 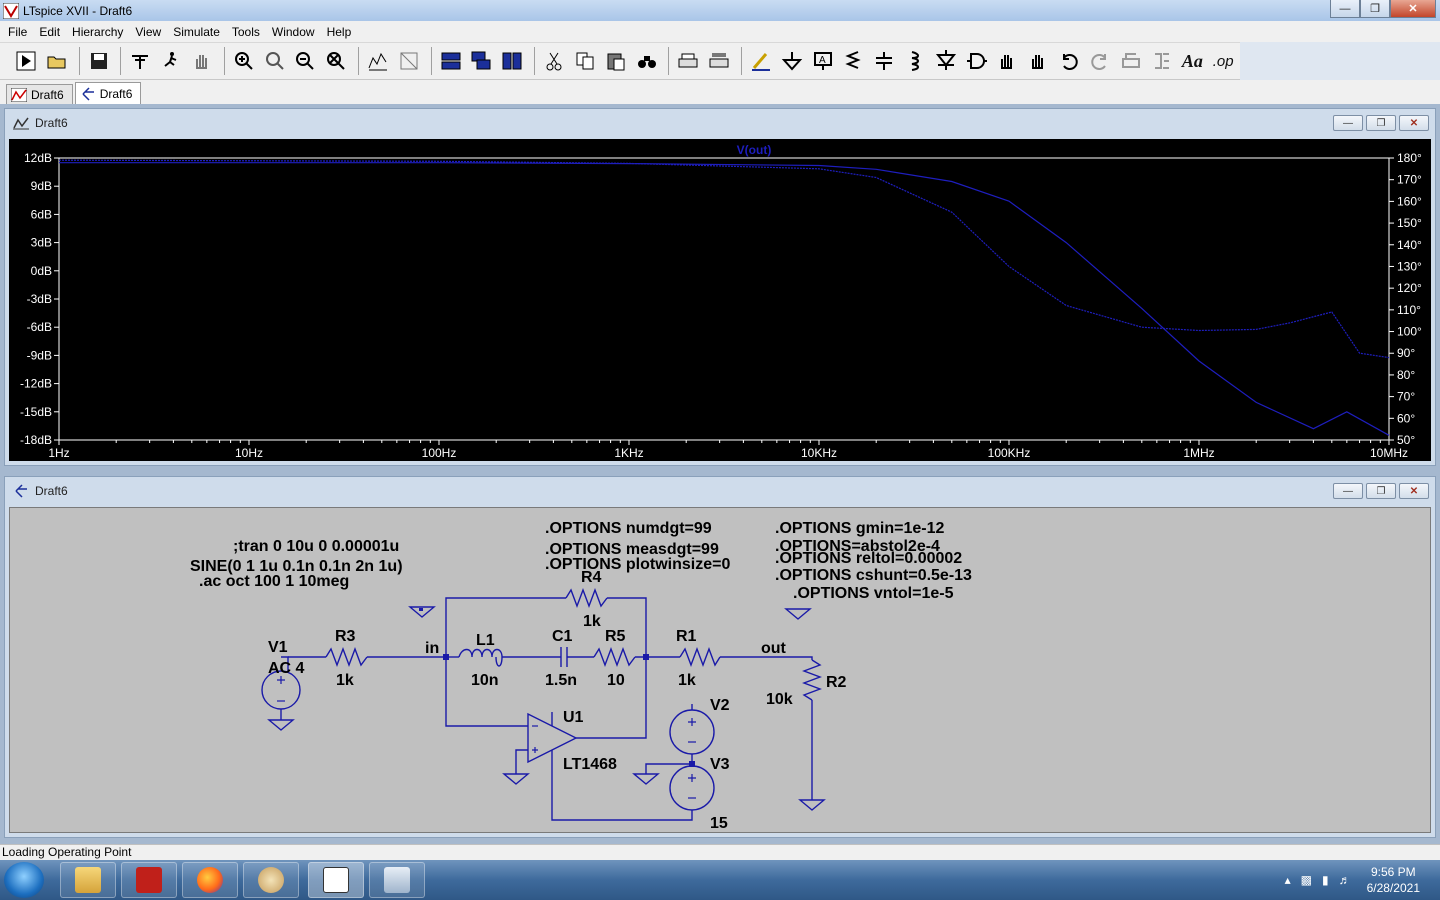 What do you see at coordinates (97, 32) in the screenshot?
I see `menu-hierarchy: Hierarchy` at bounding box center [97, 32].